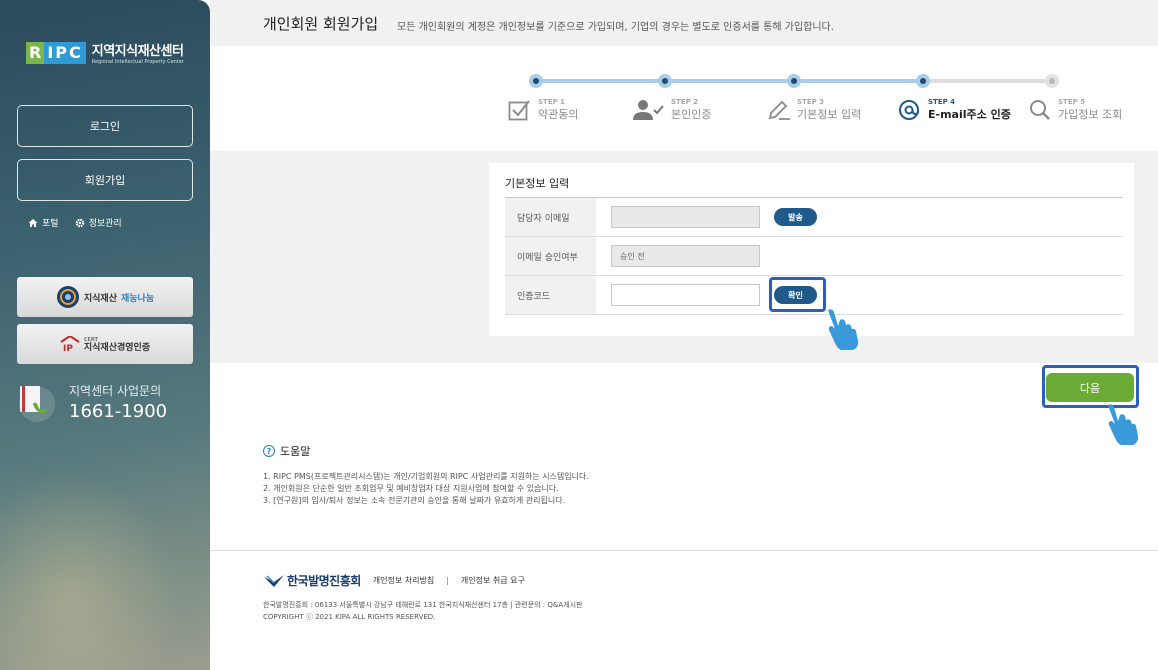 This screenshot has width=1158, height=670. Describe the element at coordinates (138, 298) in the screenshot. I see `banner1-text-b: 재능나눔` at that location.